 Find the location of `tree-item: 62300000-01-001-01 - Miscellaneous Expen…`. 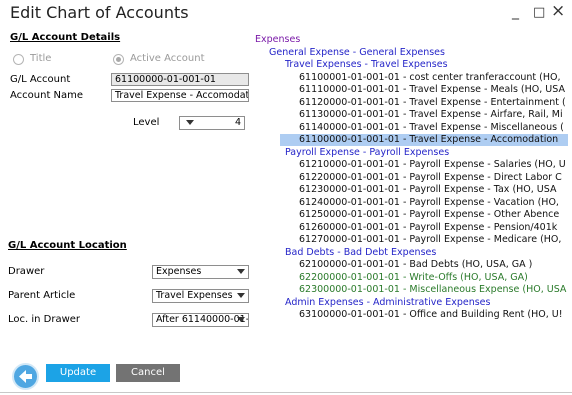

tree-item: 62300000-01-001-01 - Miscellaneous Expen… is located at coordinates (432, 290).